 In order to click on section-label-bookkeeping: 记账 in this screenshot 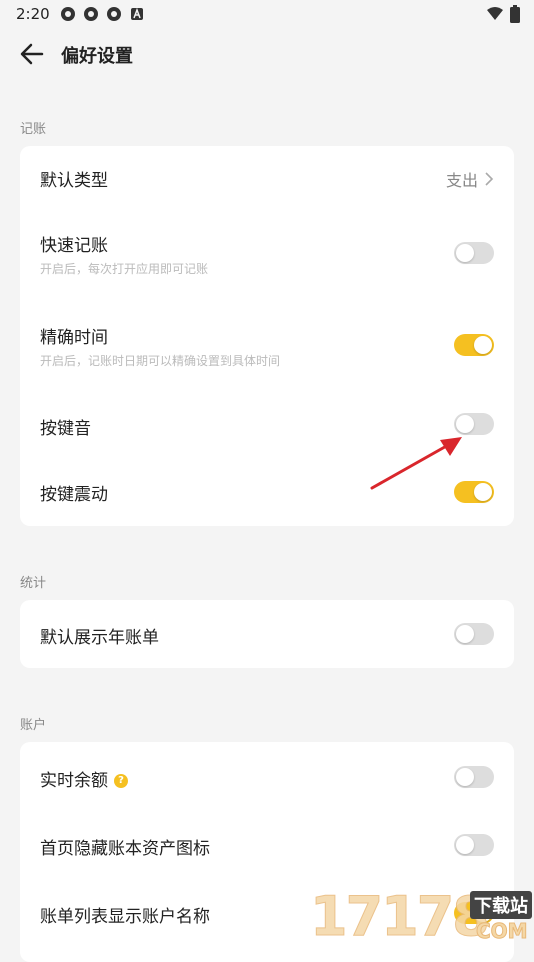, I will do `click(33, 129)`.